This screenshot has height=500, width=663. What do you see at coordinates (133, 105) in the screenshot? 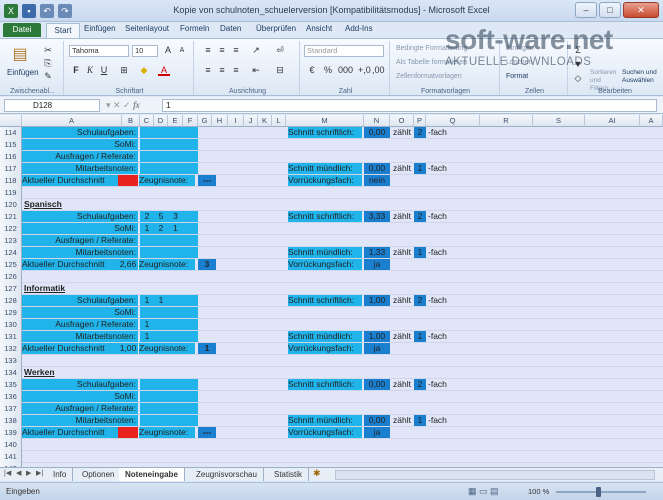
I see `function-icon: ▾ ✕ ✓ fx` at bounding box center [133, 105].